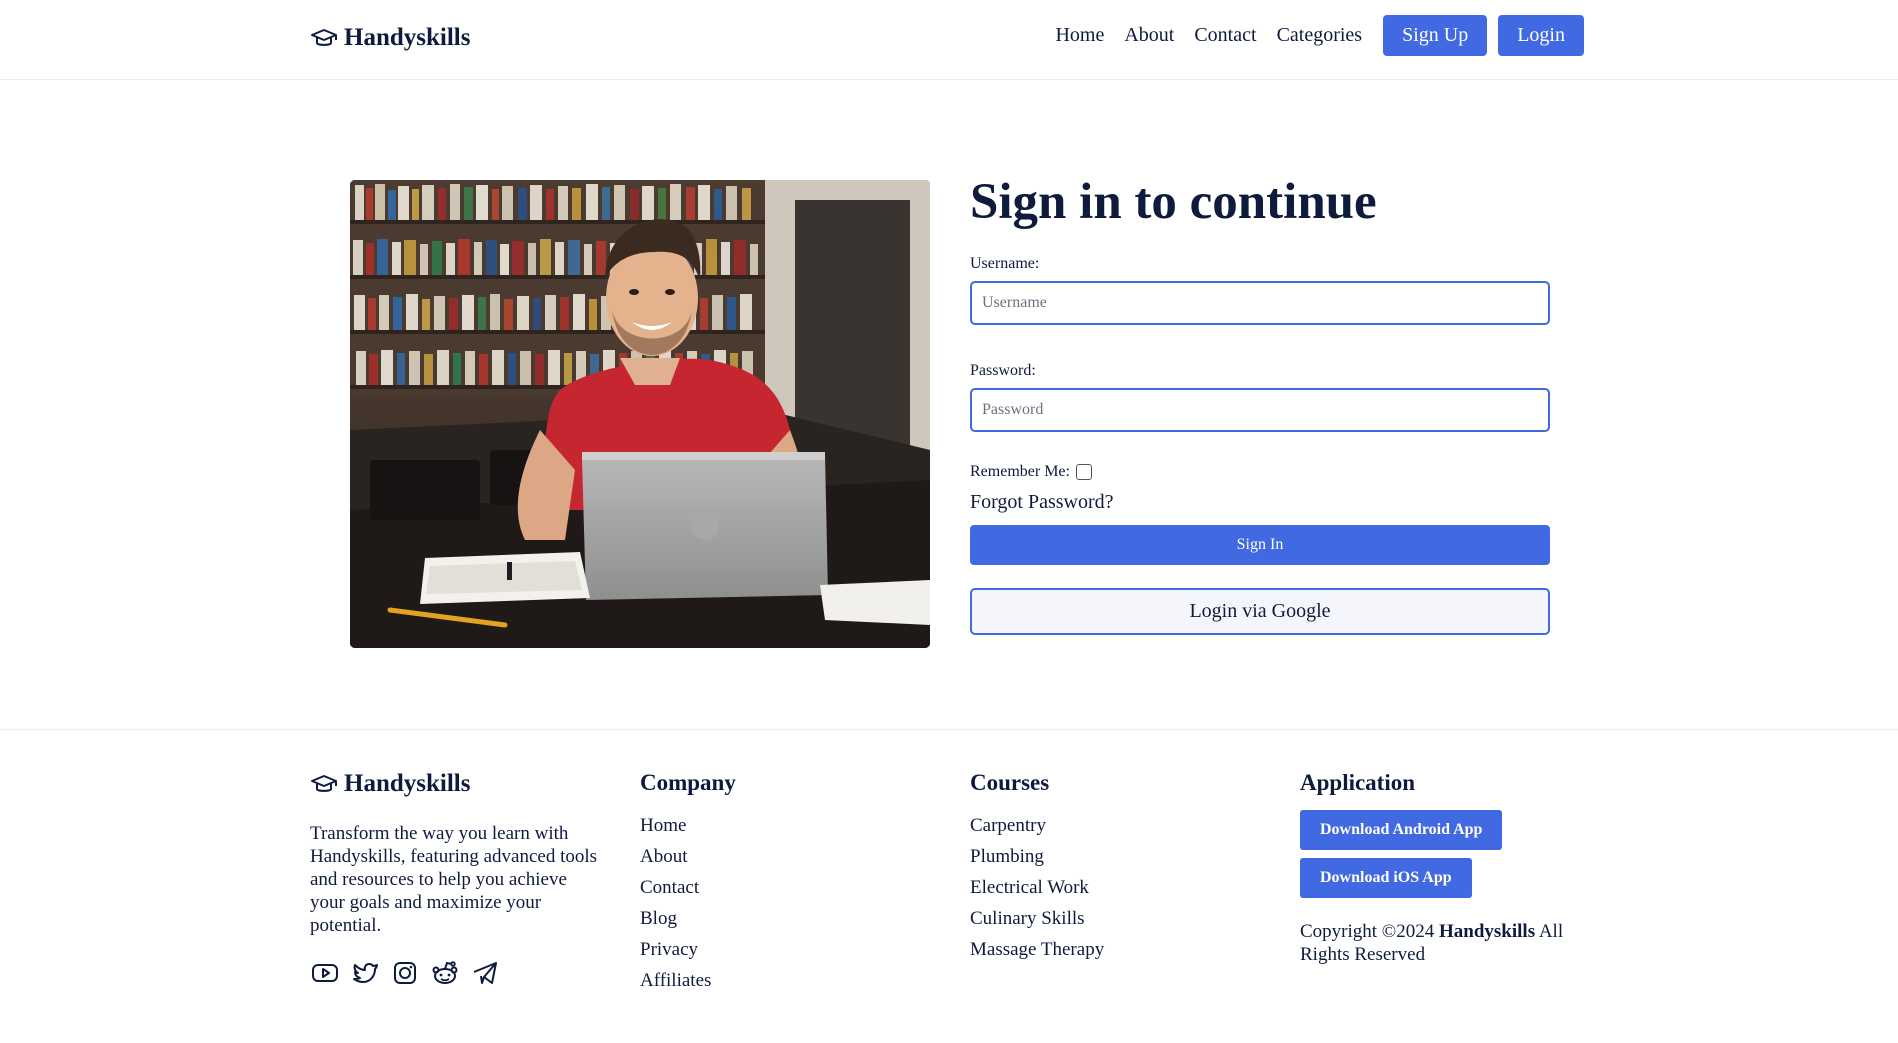 Image resolution: width=1898 pixels, height=1043 pixels. What do you see at coordinates (1541, 35) in the screenshot?
I see `login-button: Login` at bounding box center [1541, 35].